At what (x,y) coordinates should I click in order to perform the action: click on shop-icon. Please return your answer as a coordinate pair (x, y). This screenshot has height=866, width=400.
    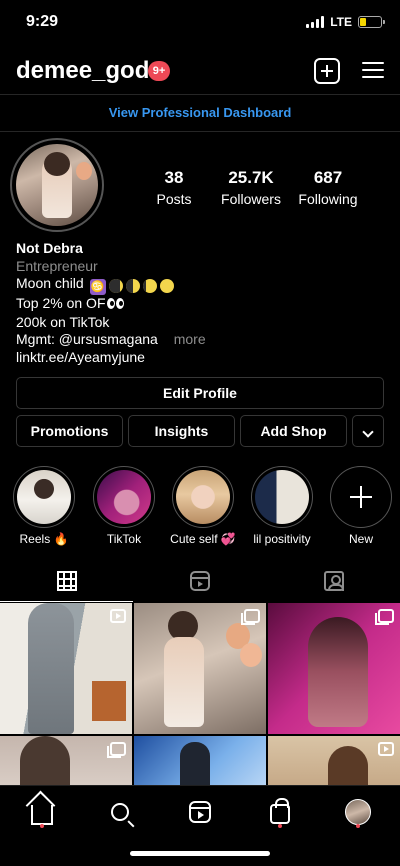
    Looking at the image, I should click on (280, 811).